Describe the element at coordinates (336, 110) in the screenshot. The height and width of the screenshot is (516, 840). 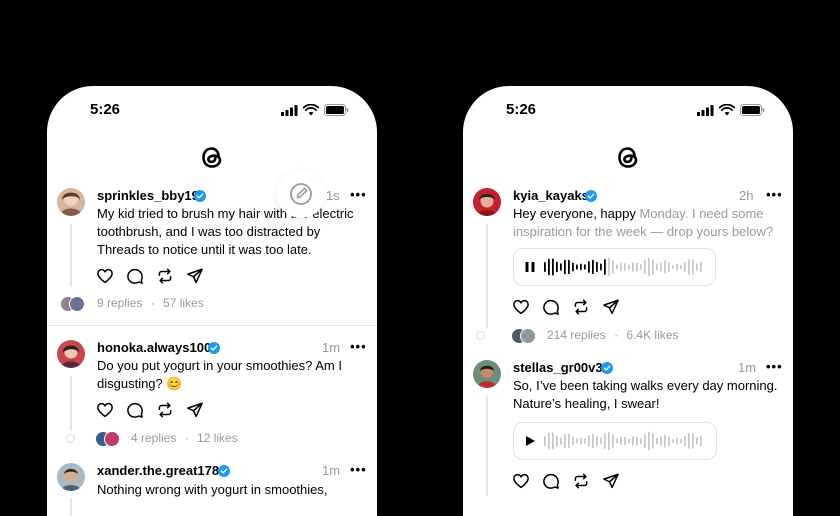
I see `battery-icon` at that location.